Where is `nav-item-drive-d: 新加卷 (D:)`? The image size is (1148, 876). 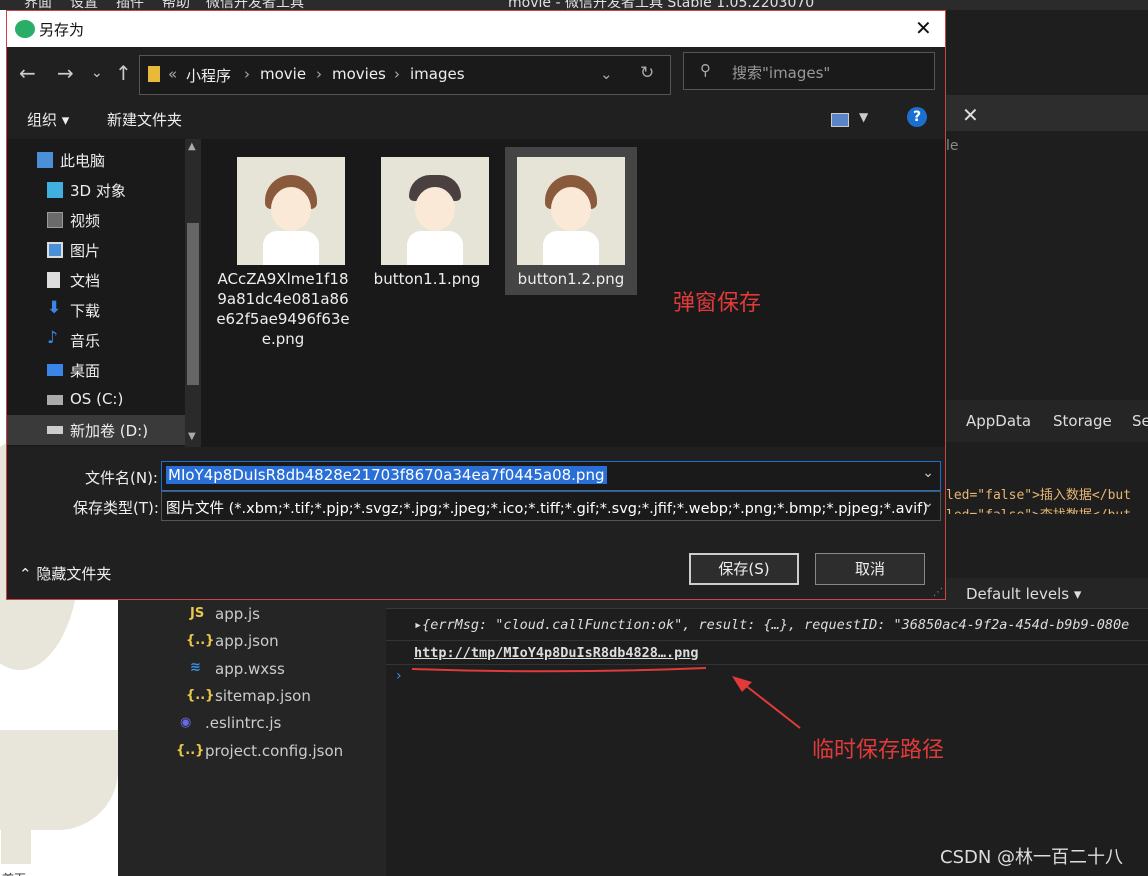 nav-item-drive-d: 新加卷 (D:) is located at coordinates (96, 430).